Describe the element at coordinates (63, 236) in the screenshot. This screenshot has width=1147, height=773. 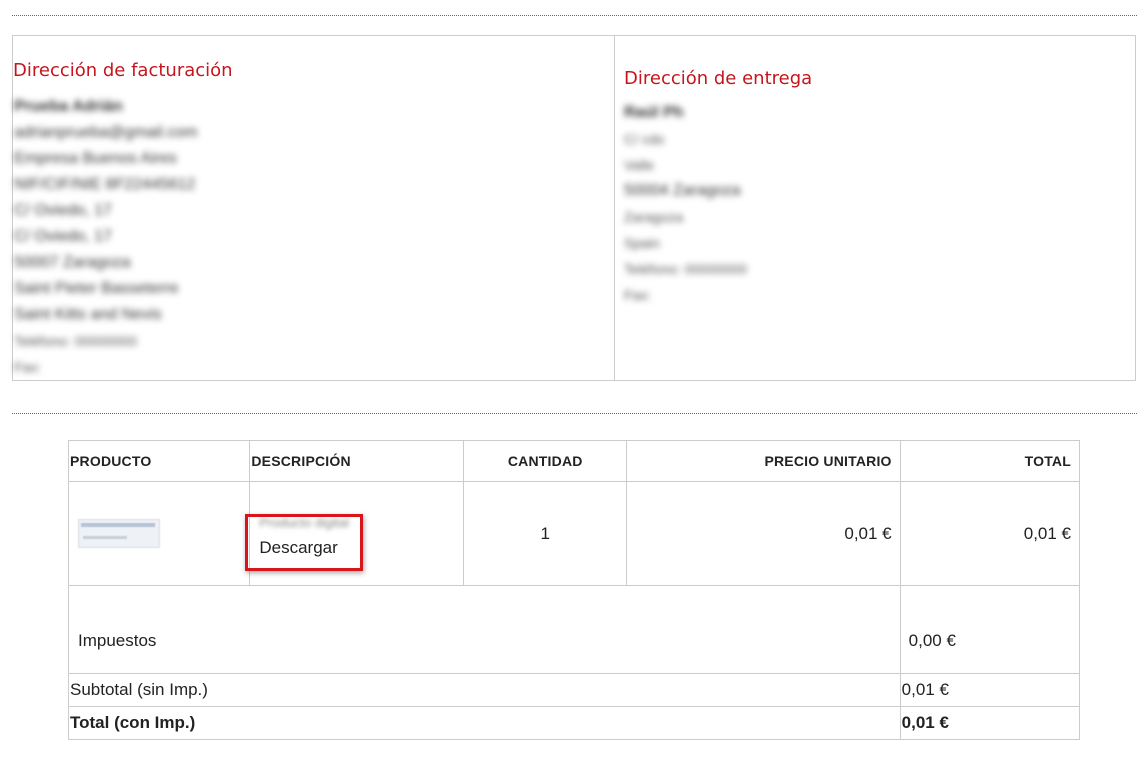
I see `billing-street-2: C/ Oviedo, 17` at that location.